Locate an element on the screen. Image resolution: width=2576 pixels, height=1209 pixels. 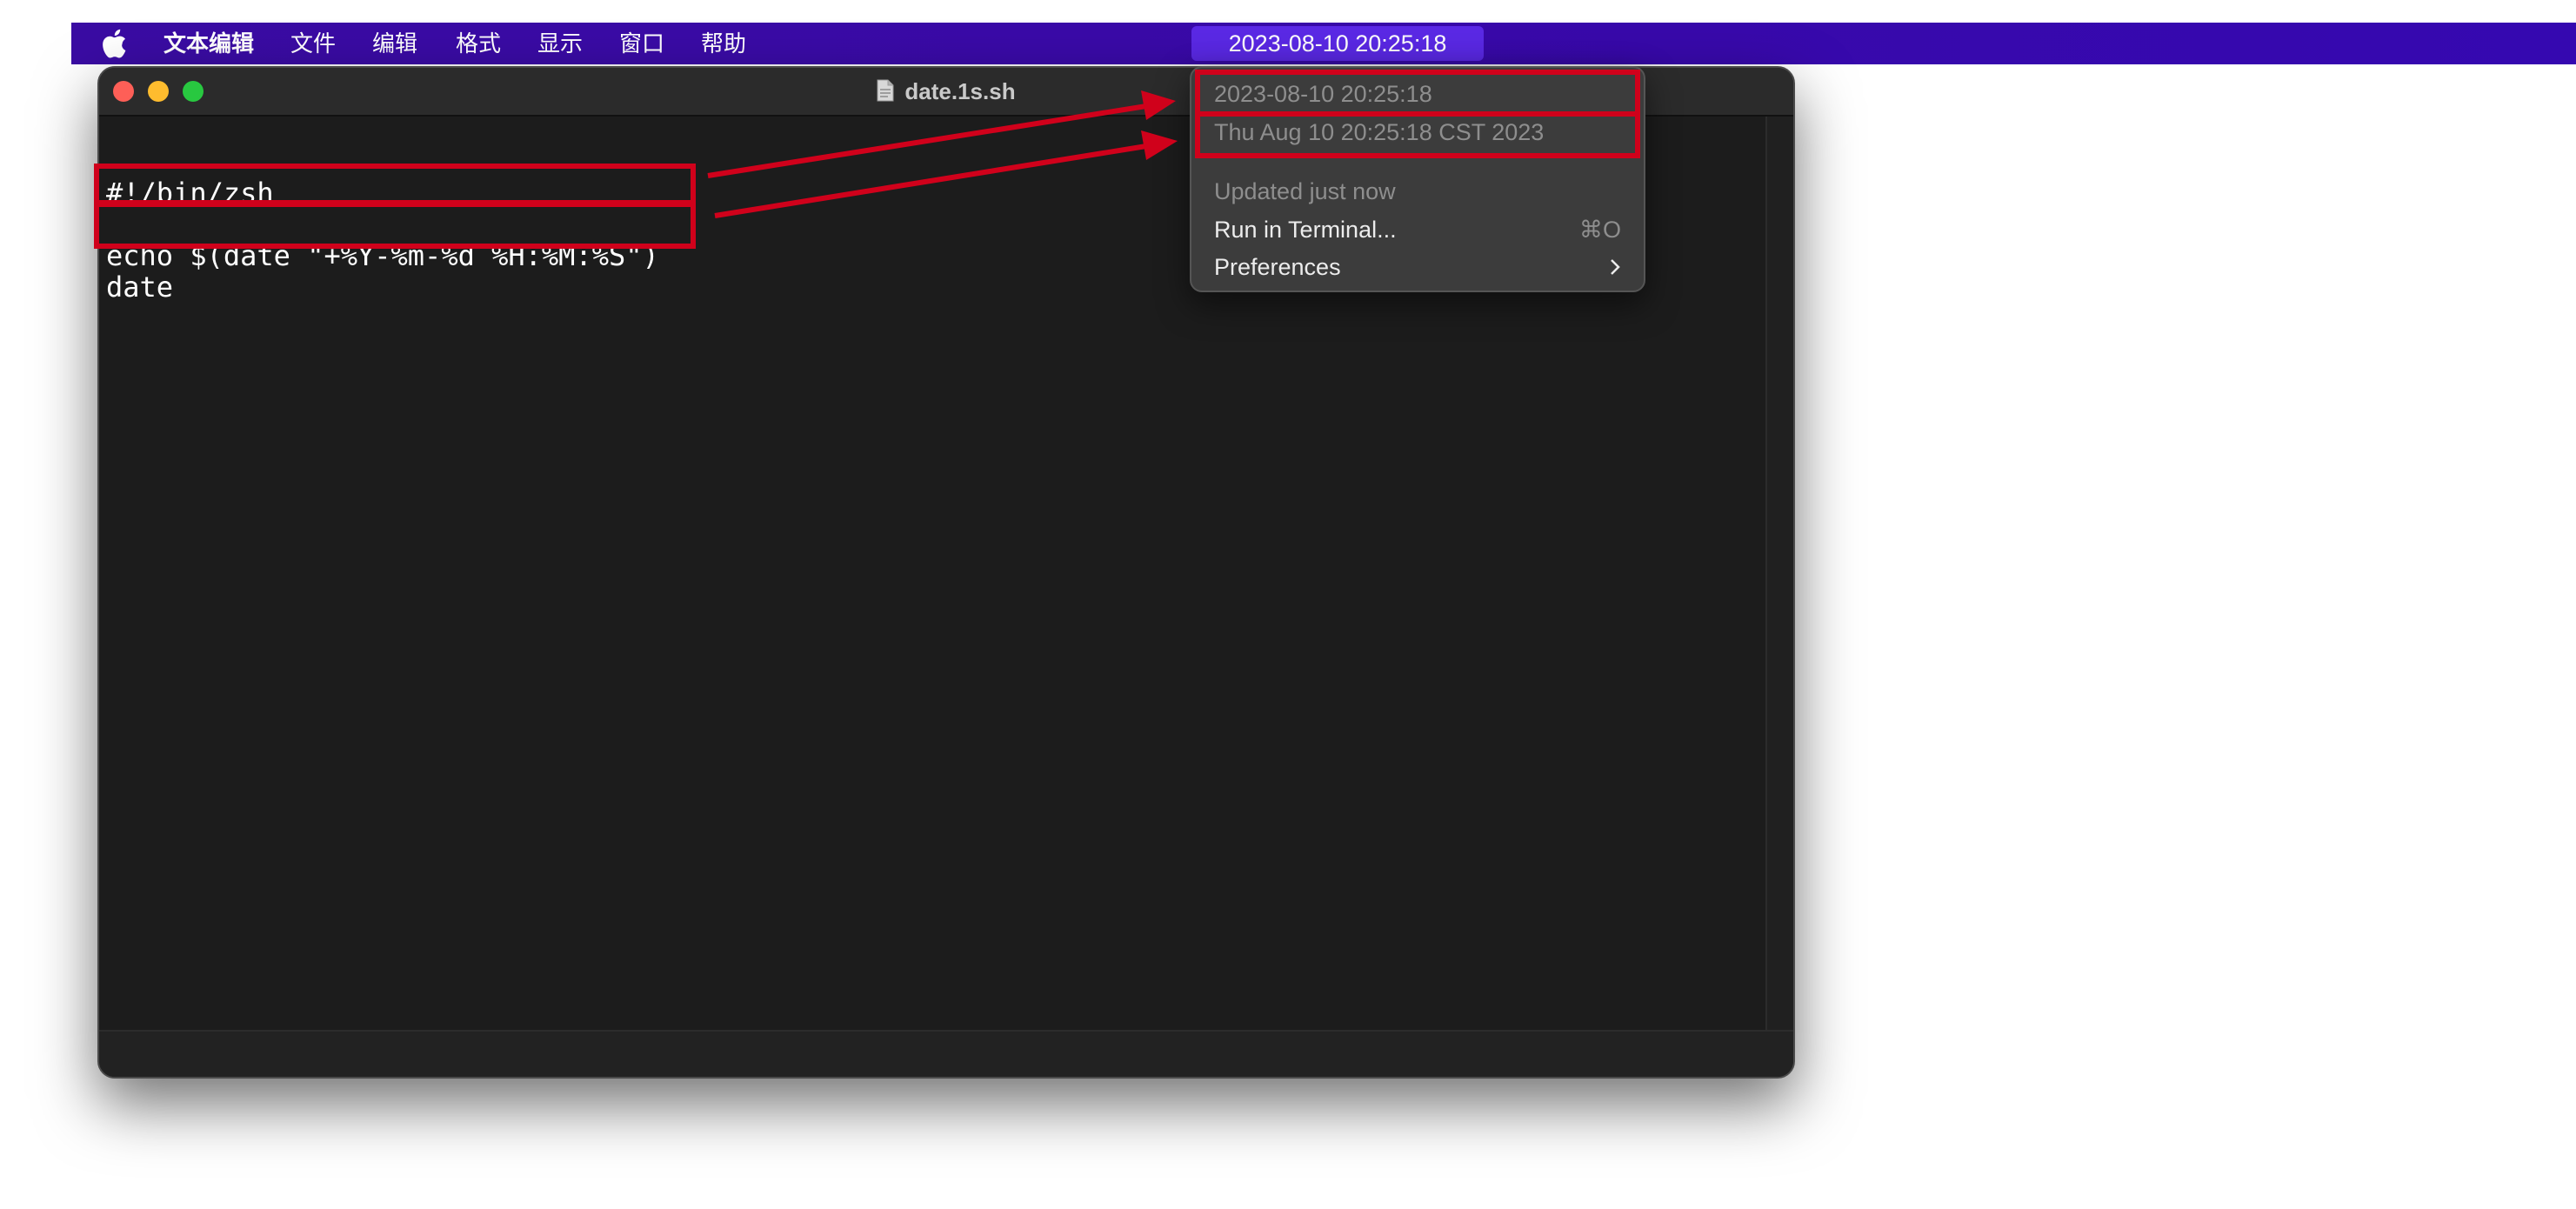
annotation-arrows is located at coordinates (942, 154).